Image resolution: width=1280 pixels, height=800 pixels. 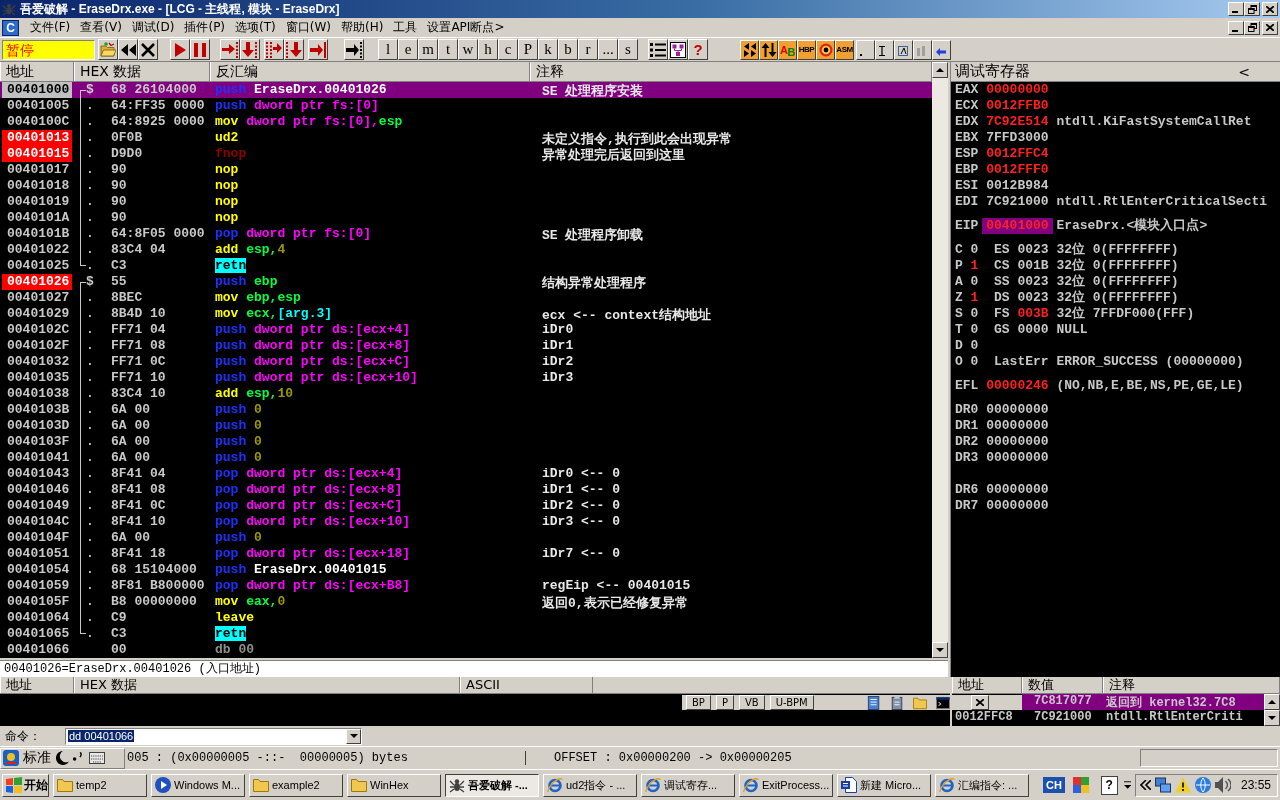 I want to click on disassembly-row: 00401017 . 90 nop, so click(x=466, y=170).